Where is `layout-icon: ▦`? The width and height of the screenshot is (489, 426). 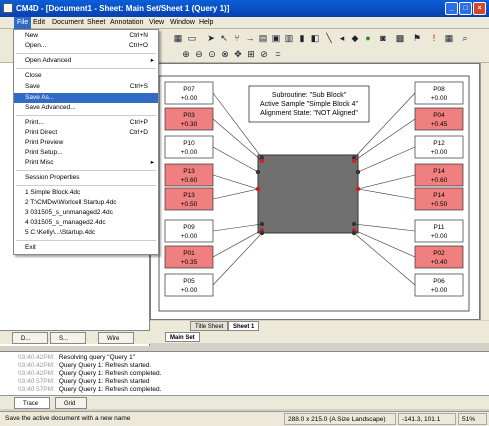
layout-icon: ▦ is located at coordinates (449, 38).